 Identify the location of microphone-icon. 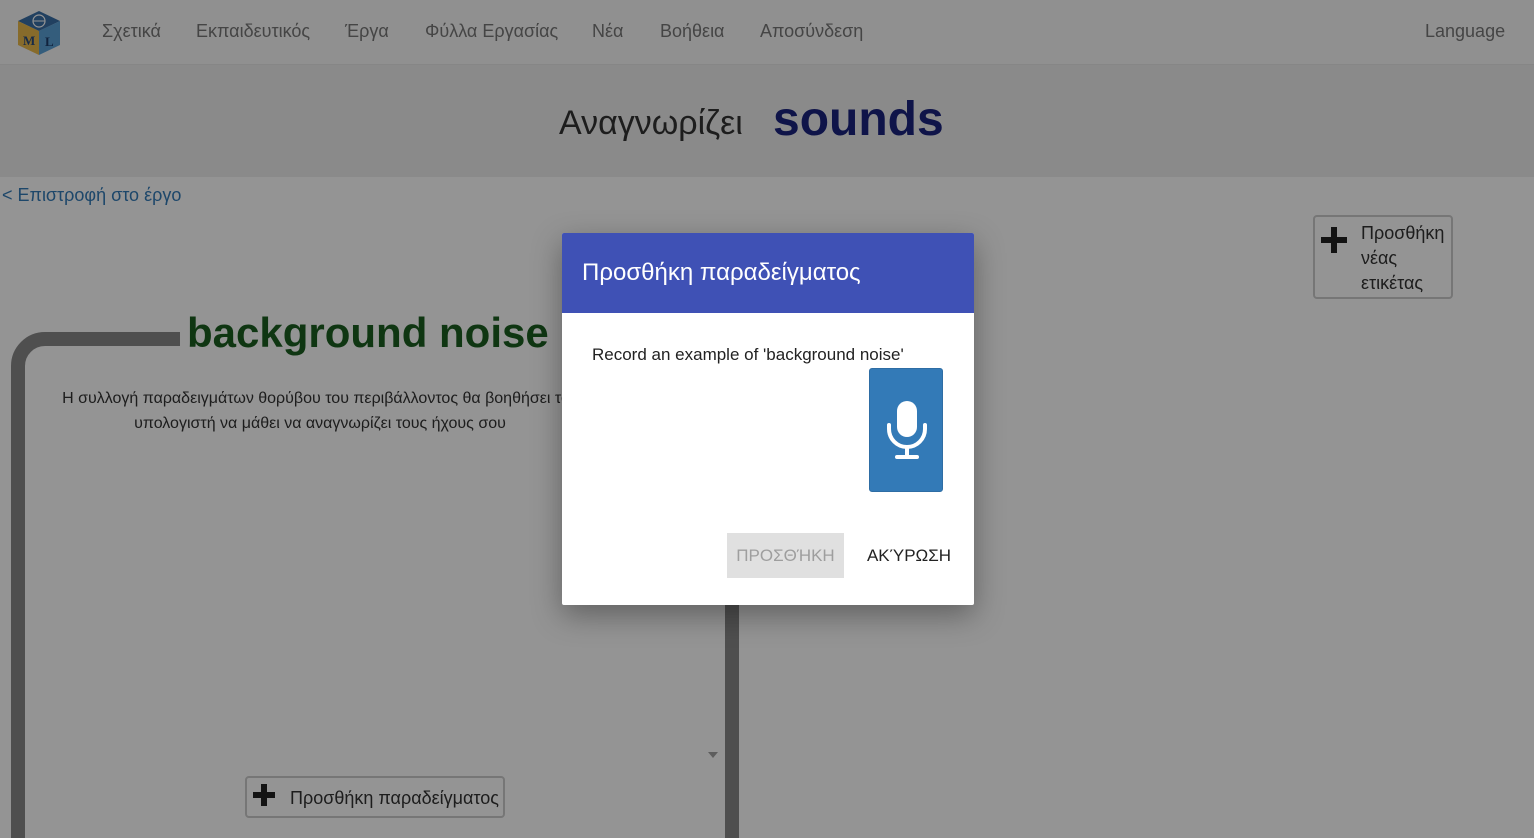
(907, 430).